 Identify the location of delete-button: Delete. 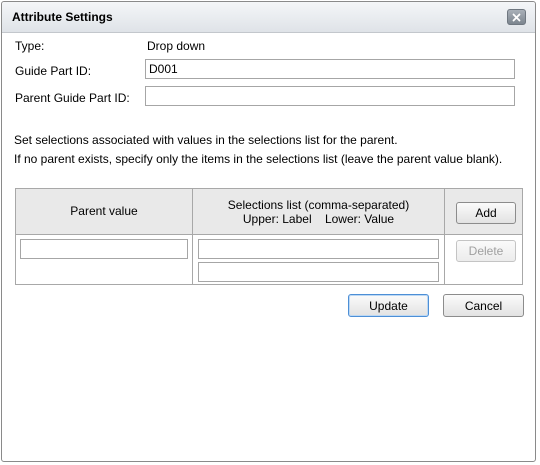
(486, 251).